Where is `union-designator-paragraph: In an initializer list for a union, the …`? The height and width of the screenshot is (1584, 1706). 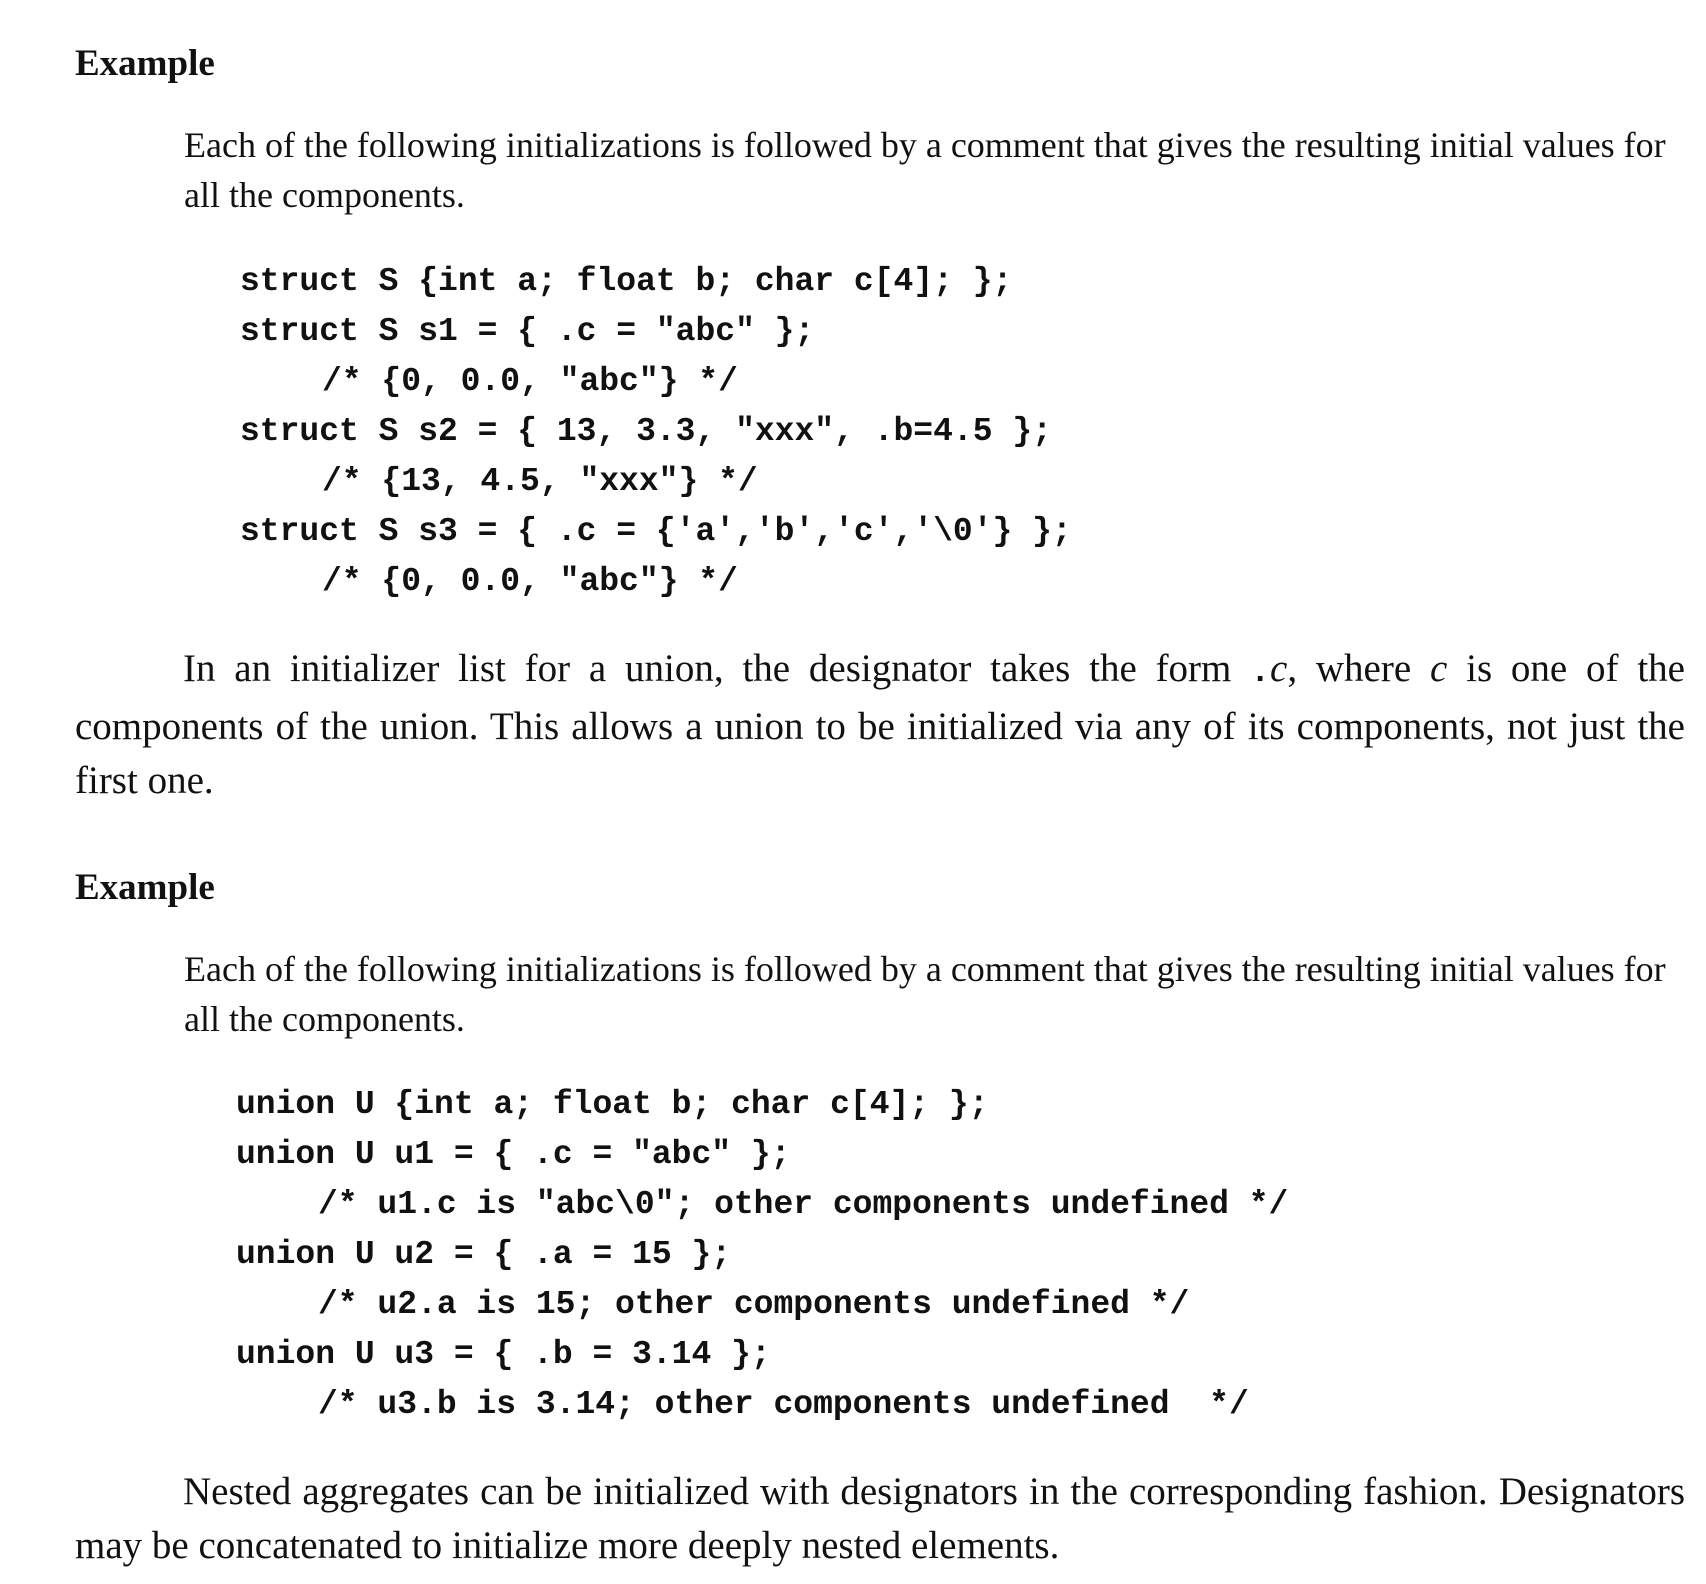 union-designator-paragraph: In an initializer list for a union, the … is located at coordinates (880, 725).